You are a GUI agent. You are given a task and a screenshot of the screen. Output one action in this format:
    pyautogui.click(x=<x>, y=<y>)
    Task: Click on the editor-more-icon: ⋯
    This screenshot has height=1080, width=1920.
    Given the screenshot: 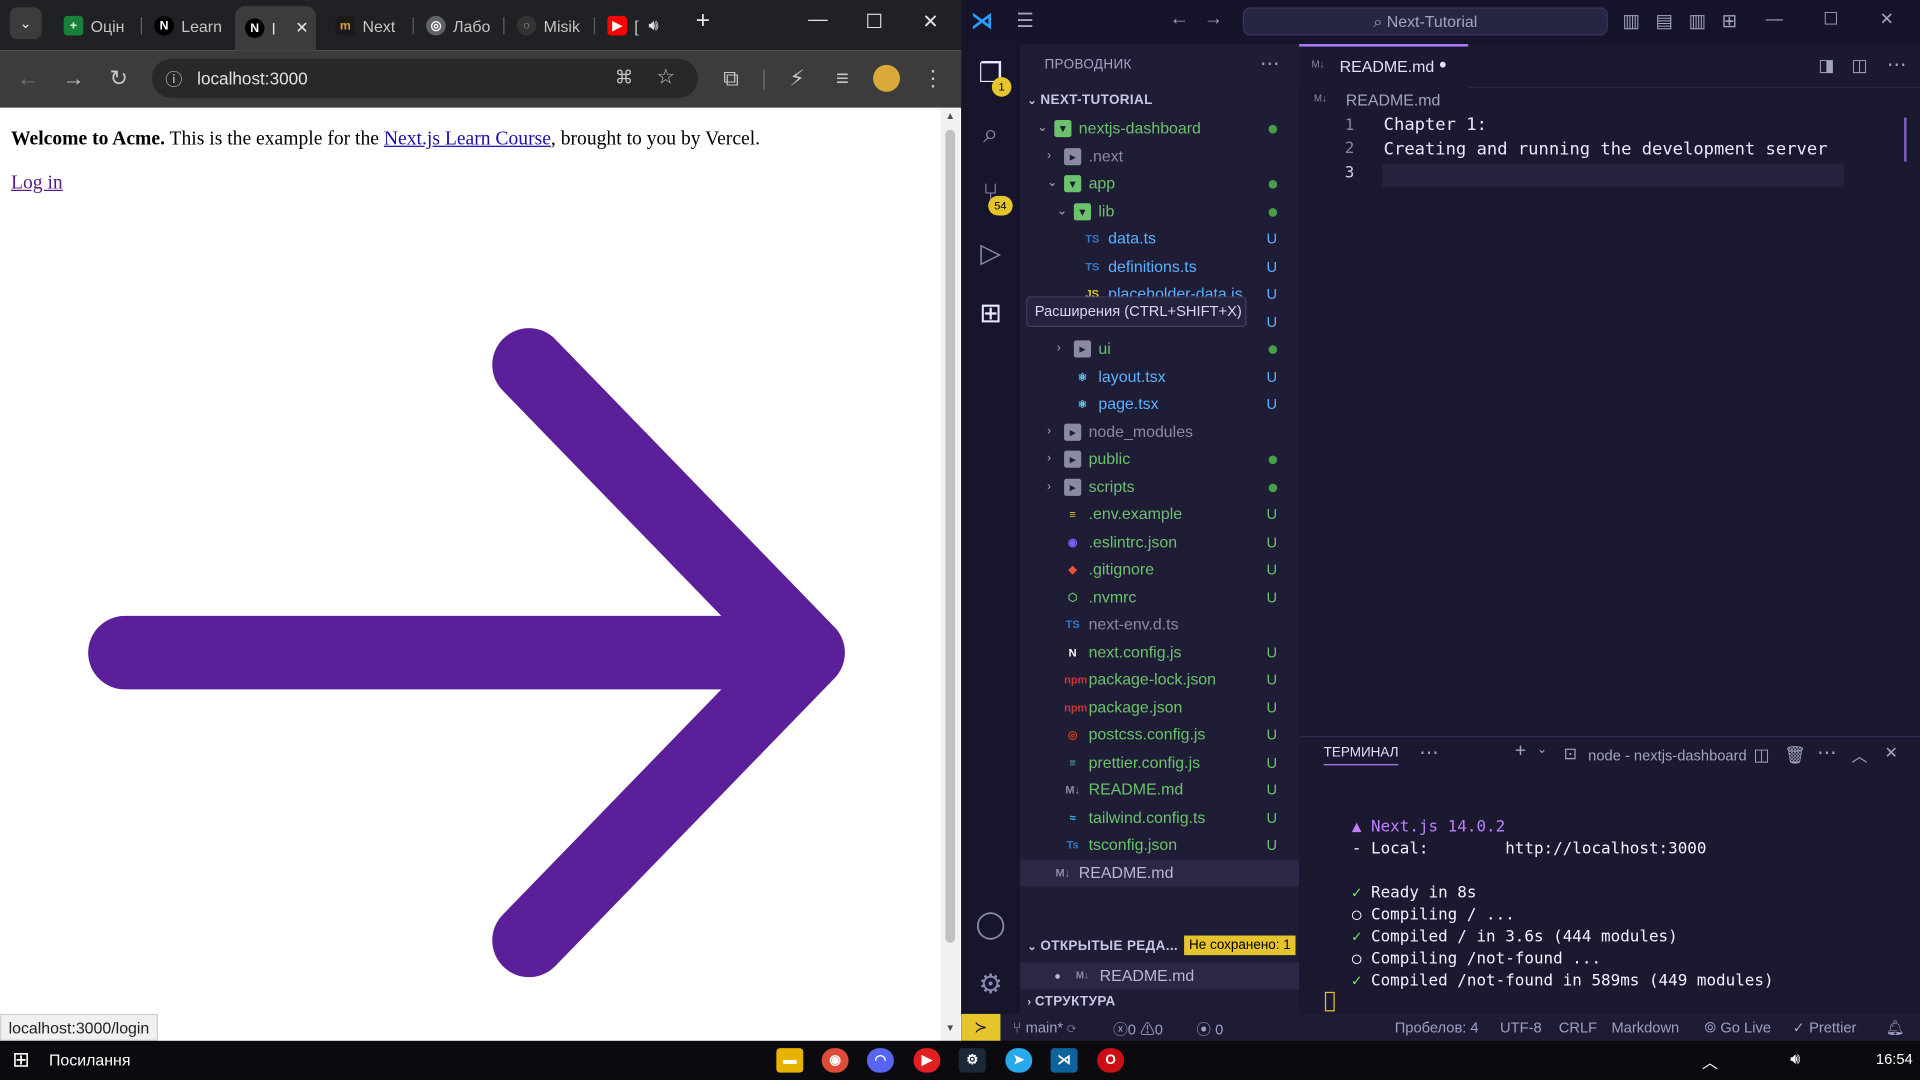 What is the action you would take?
    pyautogui.click(x=1897, y=65)
    